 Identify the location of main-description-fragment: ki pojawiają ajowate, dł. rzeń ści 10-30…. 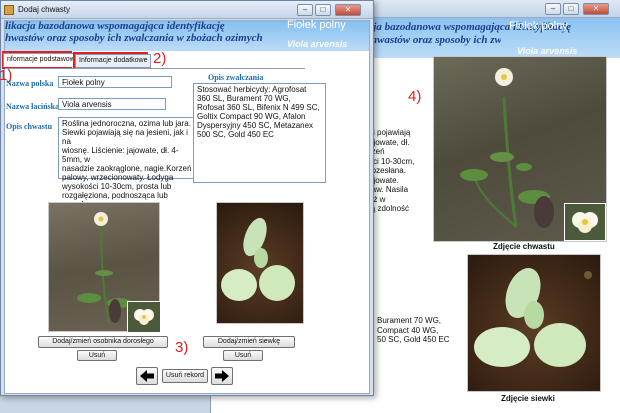
(404, 171).